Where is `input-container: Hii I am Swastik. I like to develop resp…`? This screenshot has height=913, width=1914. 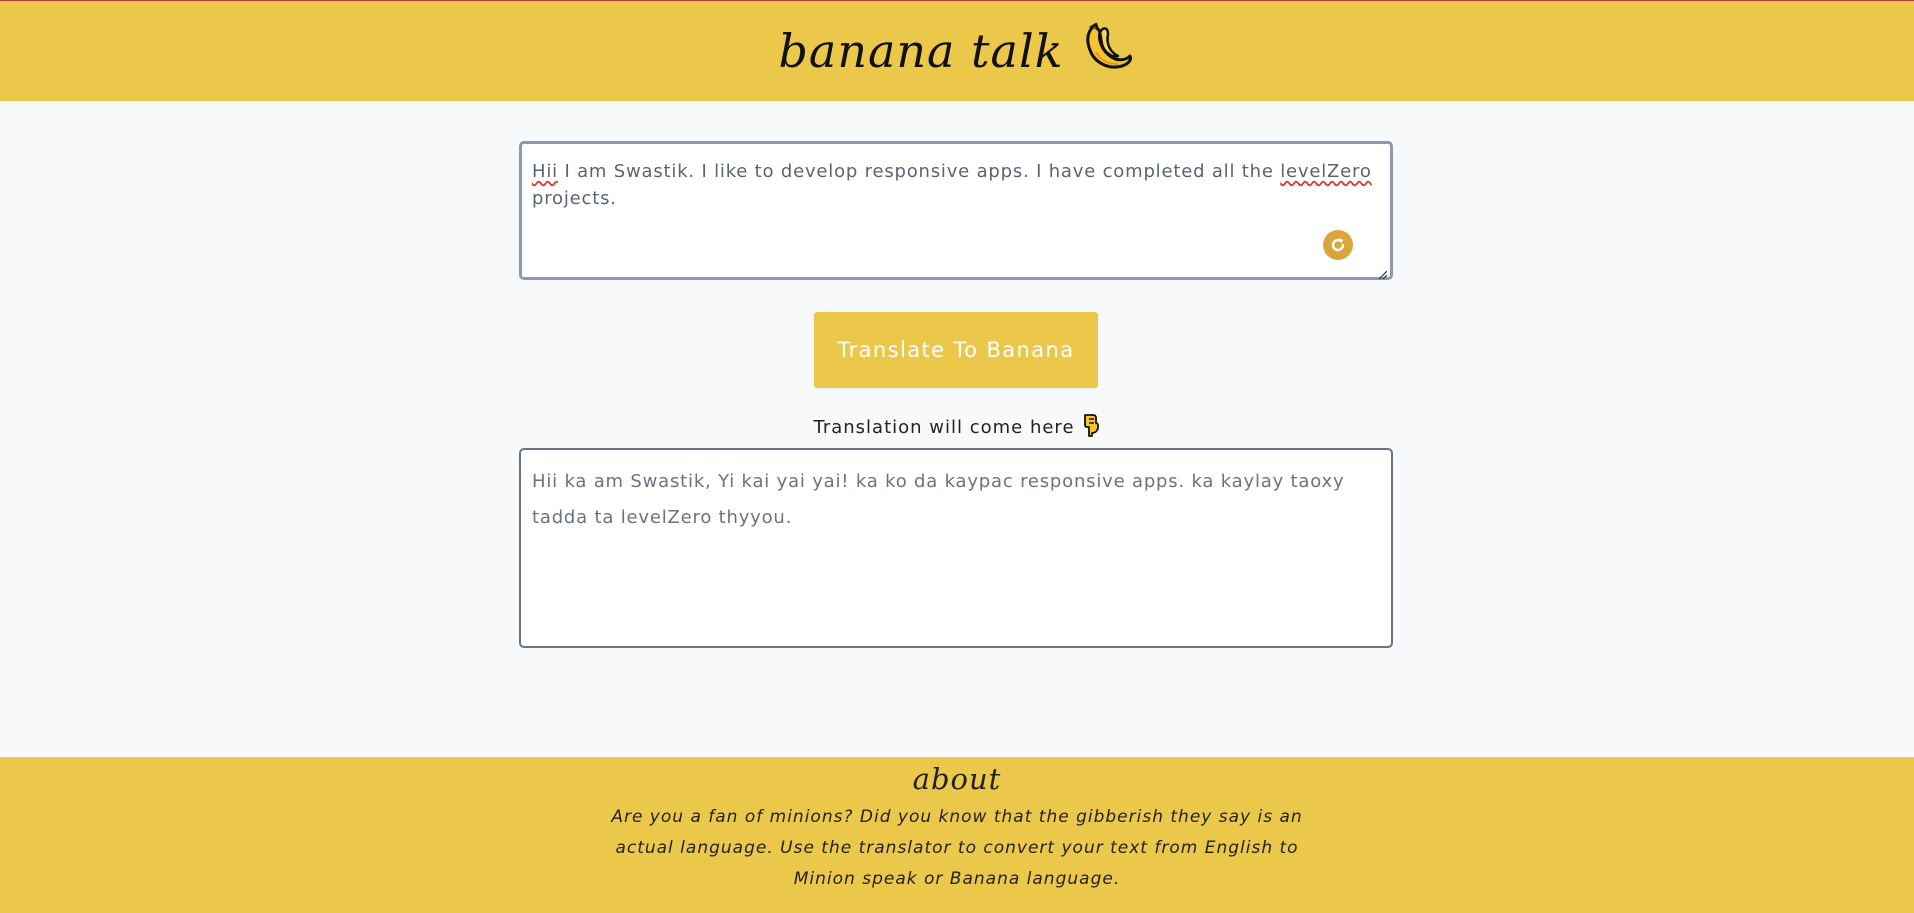 input-container: Hii I am Swastik. I like to develop resp… is located at coordinates (956, 210).